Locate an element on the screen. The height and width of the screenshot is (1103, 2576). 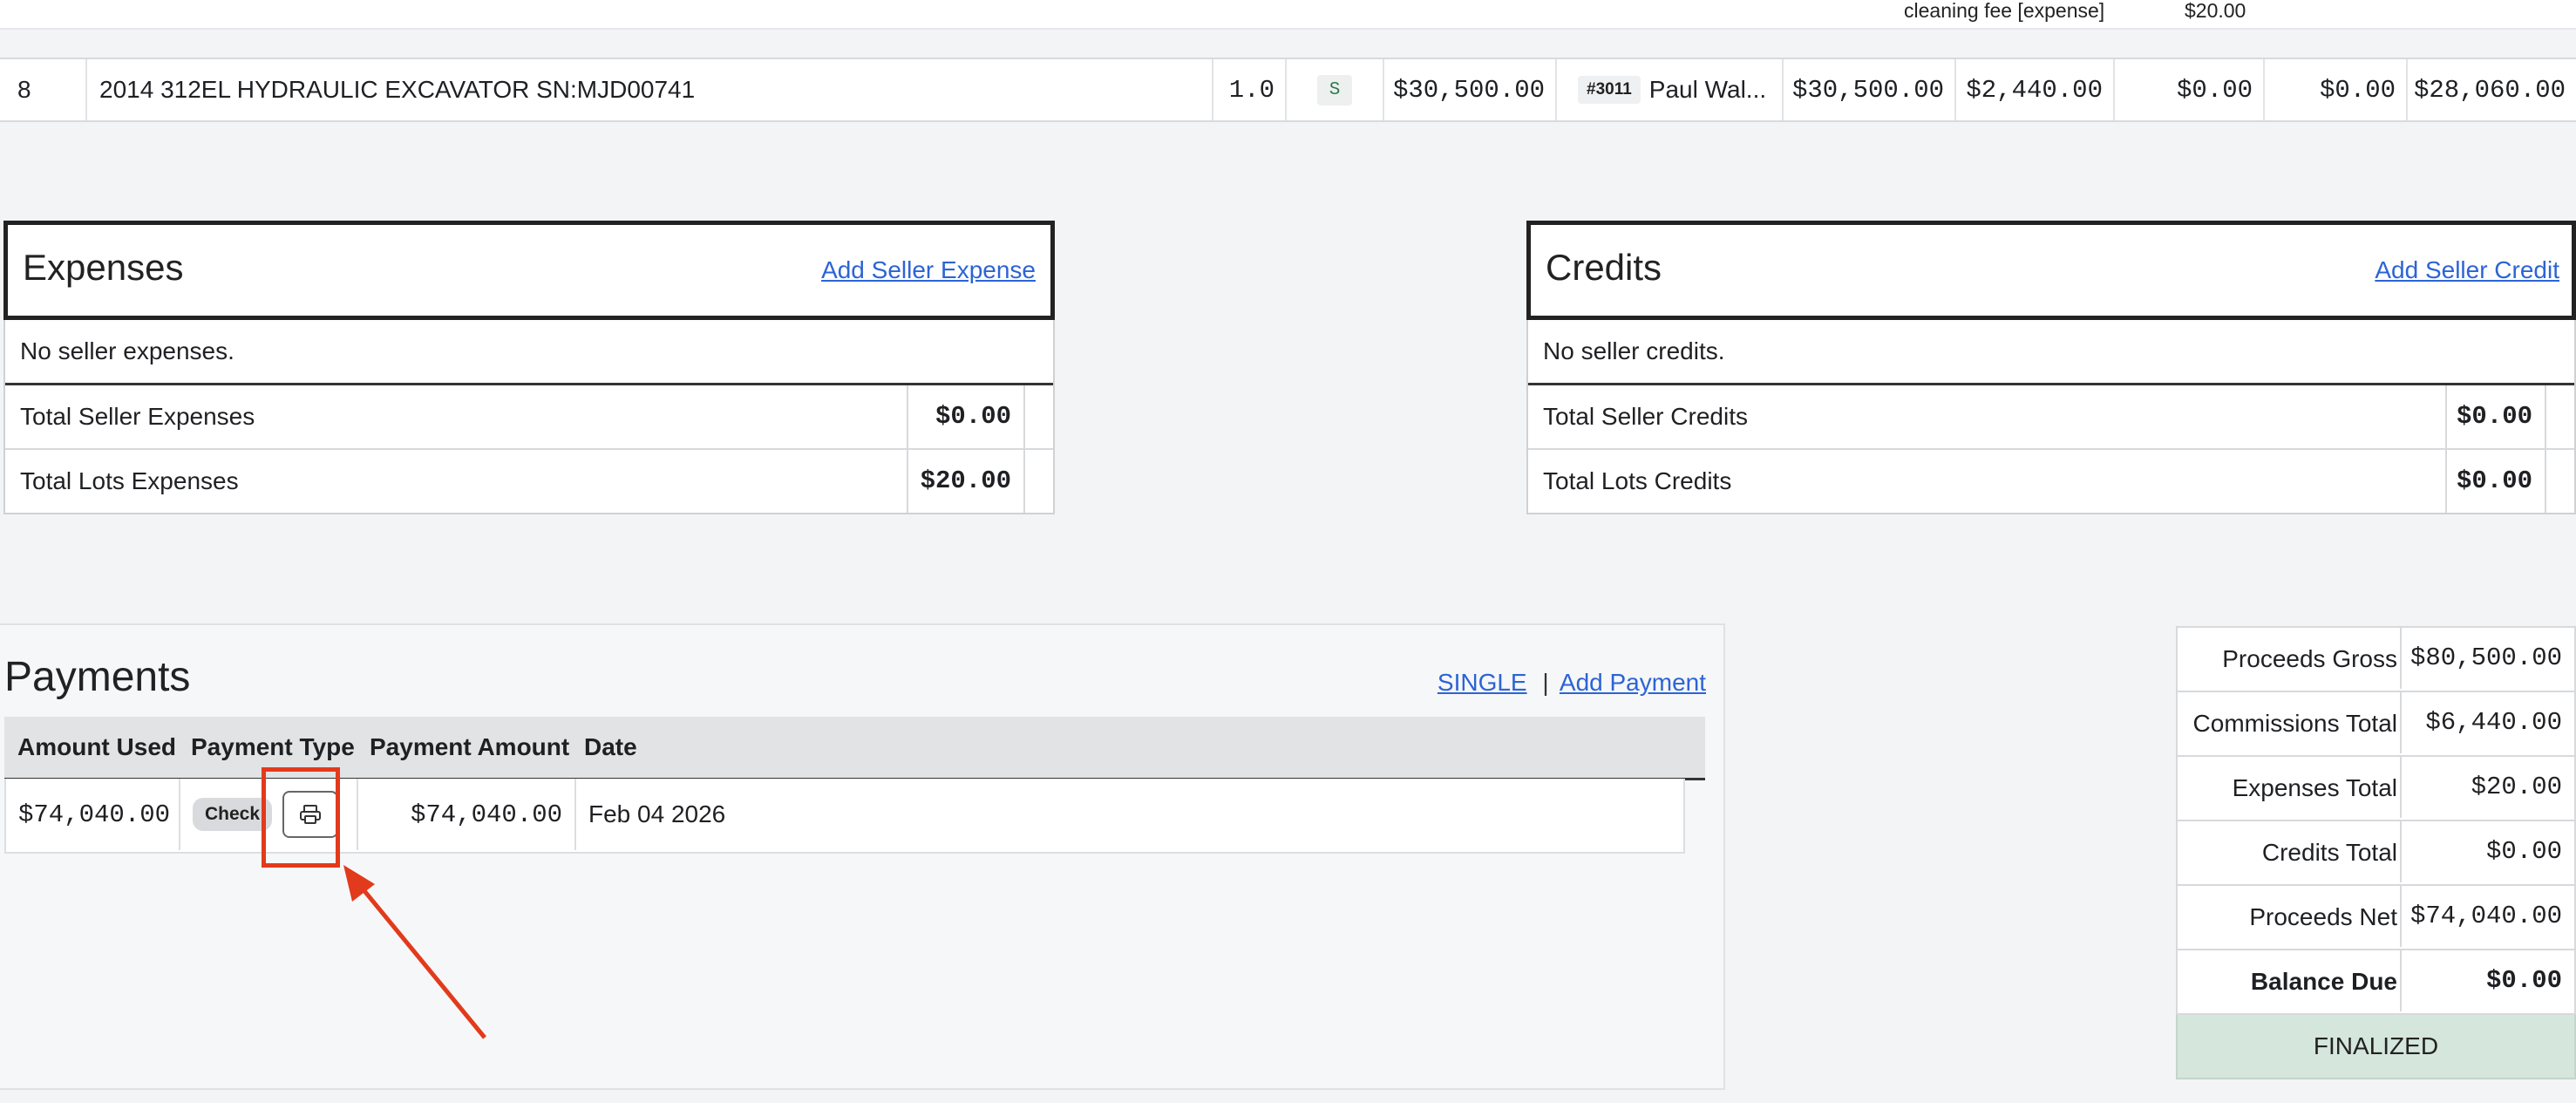
lot-quantity: 1.0 is located at coordinates (1250, 89).